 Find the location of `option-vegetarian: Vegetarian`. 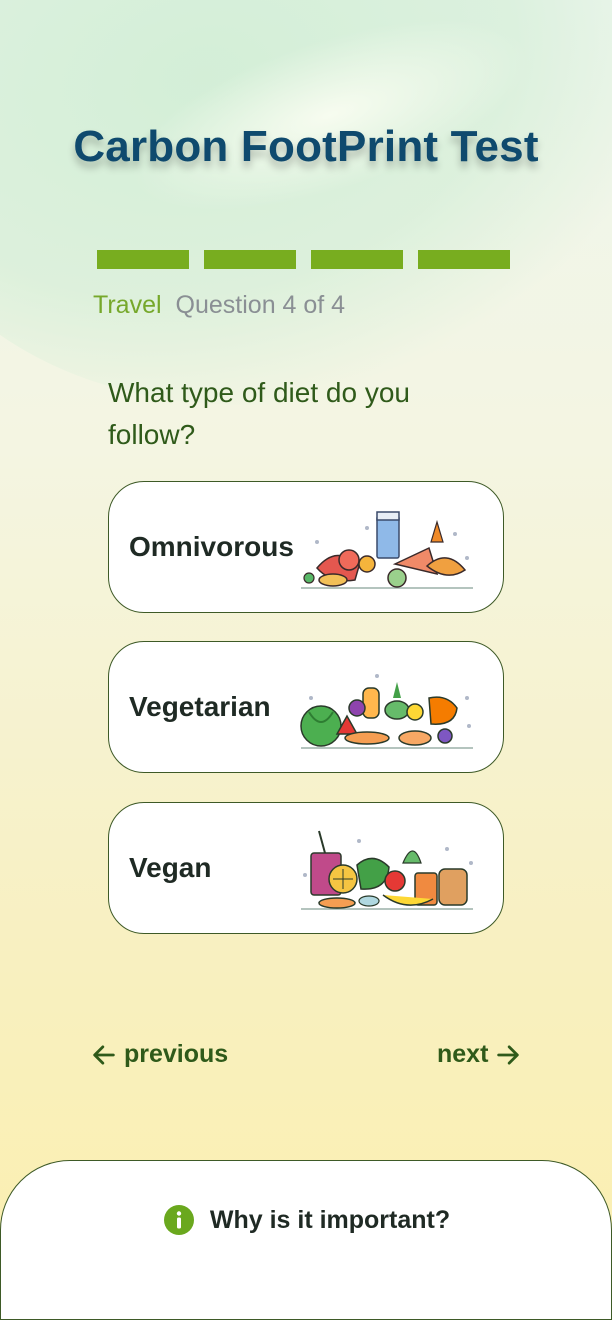

option-vegetarian: Vegetarian is located at coordinates (306, 707).